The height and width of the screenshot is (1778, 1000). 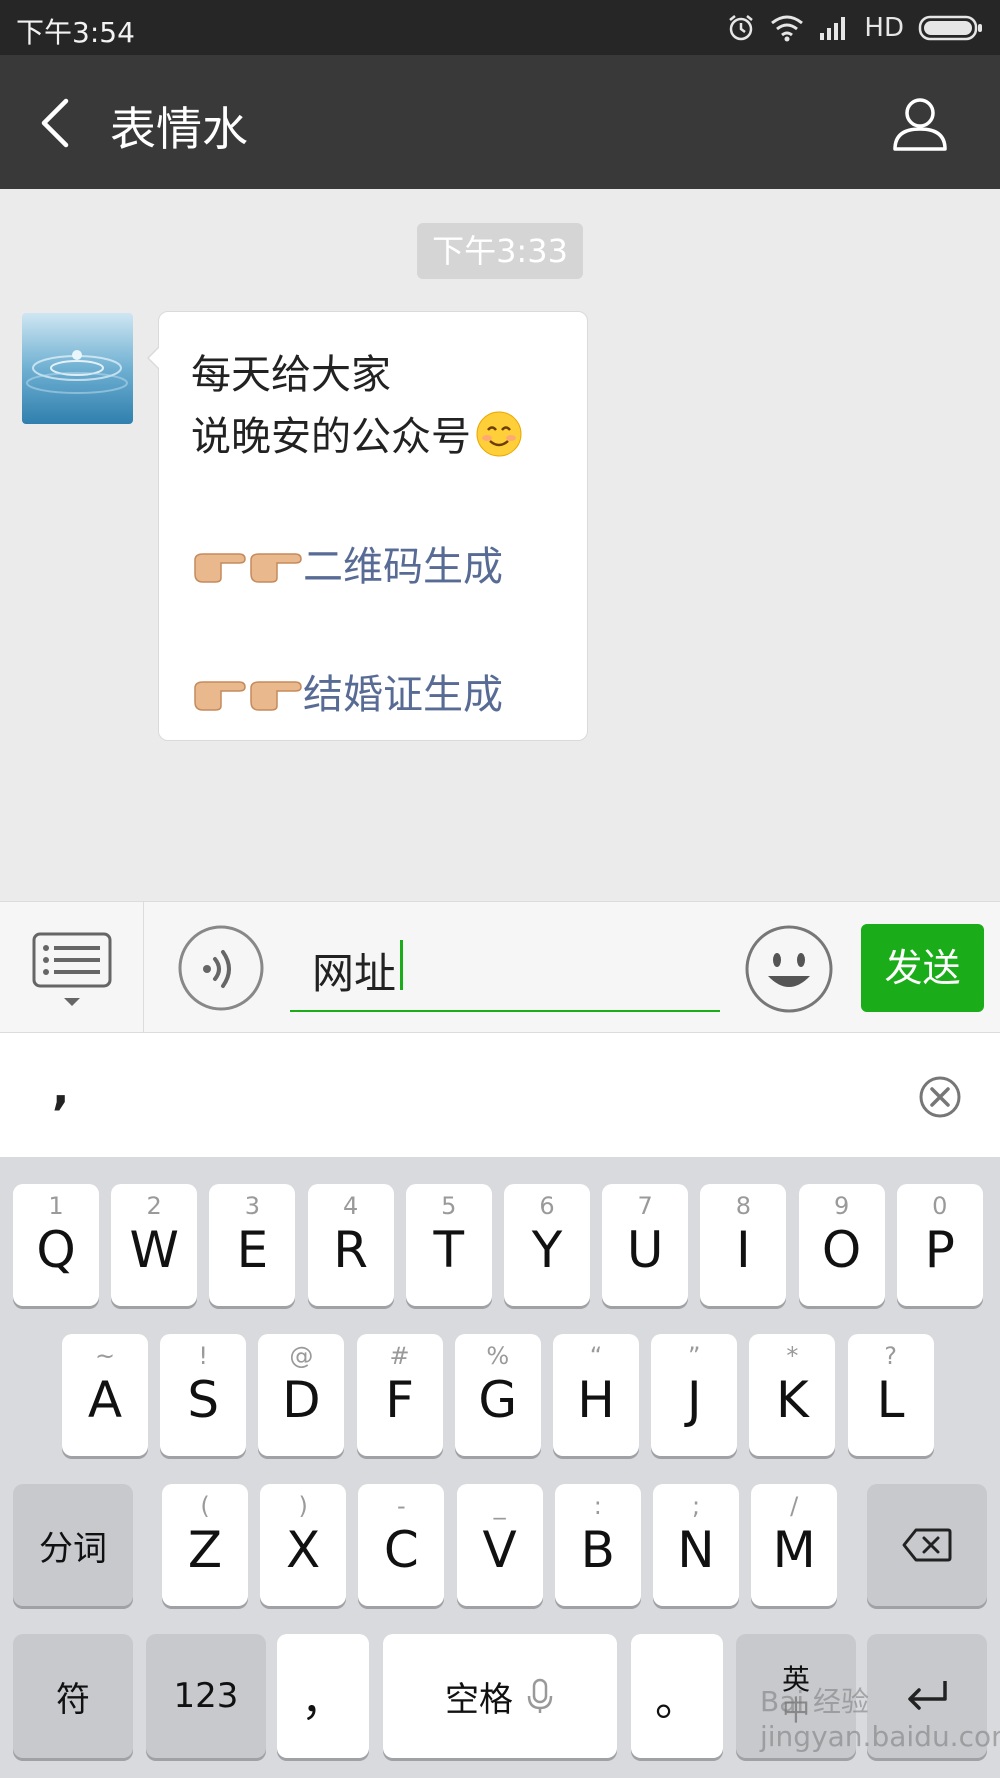 I want to click on key-secondary-label: ?, so click(x=890, y=1356).